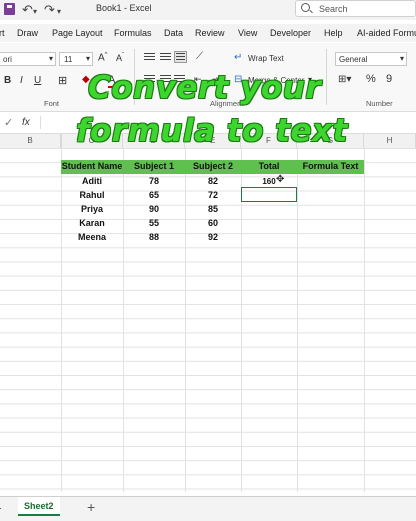  I want to click on cell-student-name: Priya, so click(92, 209).